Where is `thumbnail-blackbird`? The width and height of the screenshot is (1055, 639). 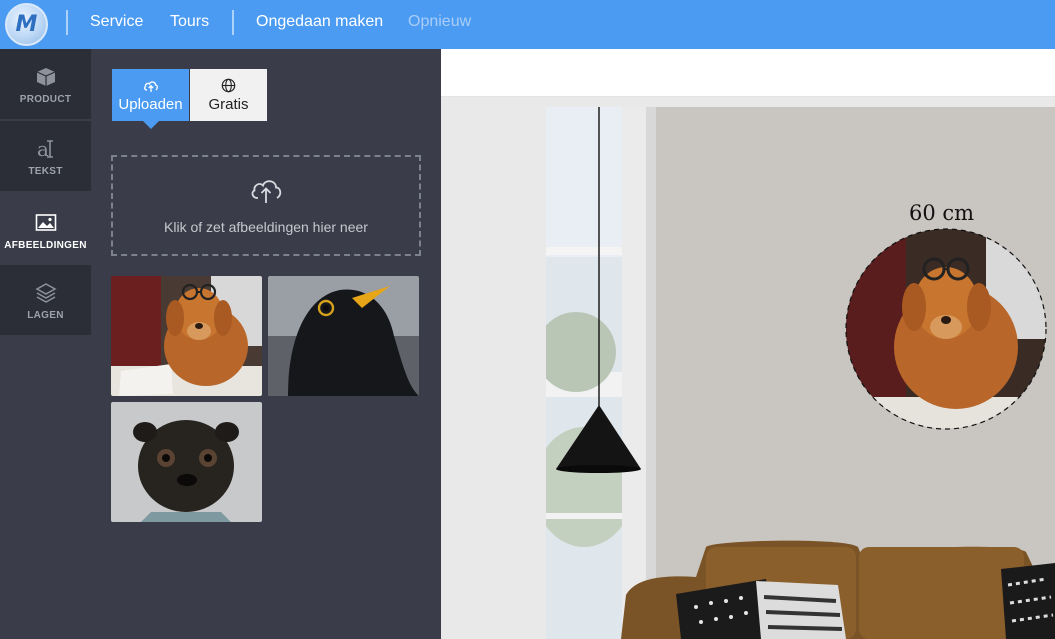 thumbnail-blackbird is located at coordinates (343, 336).